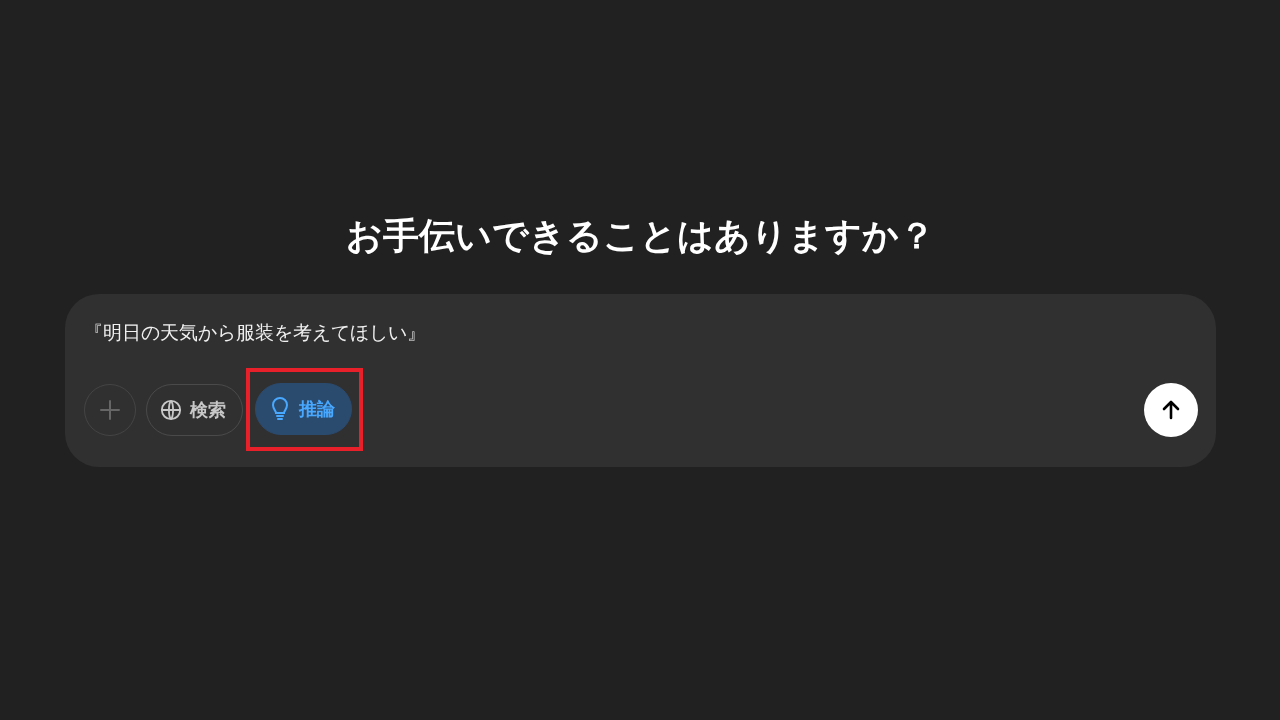 This screenshot has height=720, width=1280. Describe the element at coordinates (280, 409) in the screenshot. I see `lightbulb-icon` at that location.